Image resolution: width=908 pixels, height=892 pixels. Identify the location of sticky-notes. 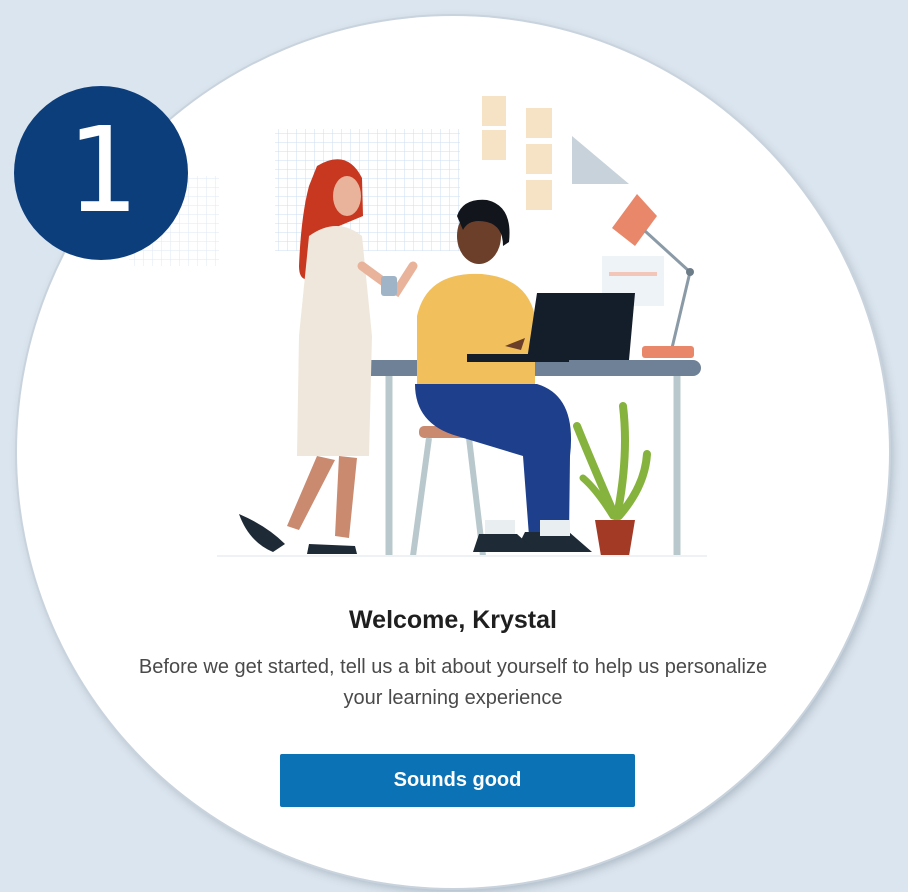
(517, 153).